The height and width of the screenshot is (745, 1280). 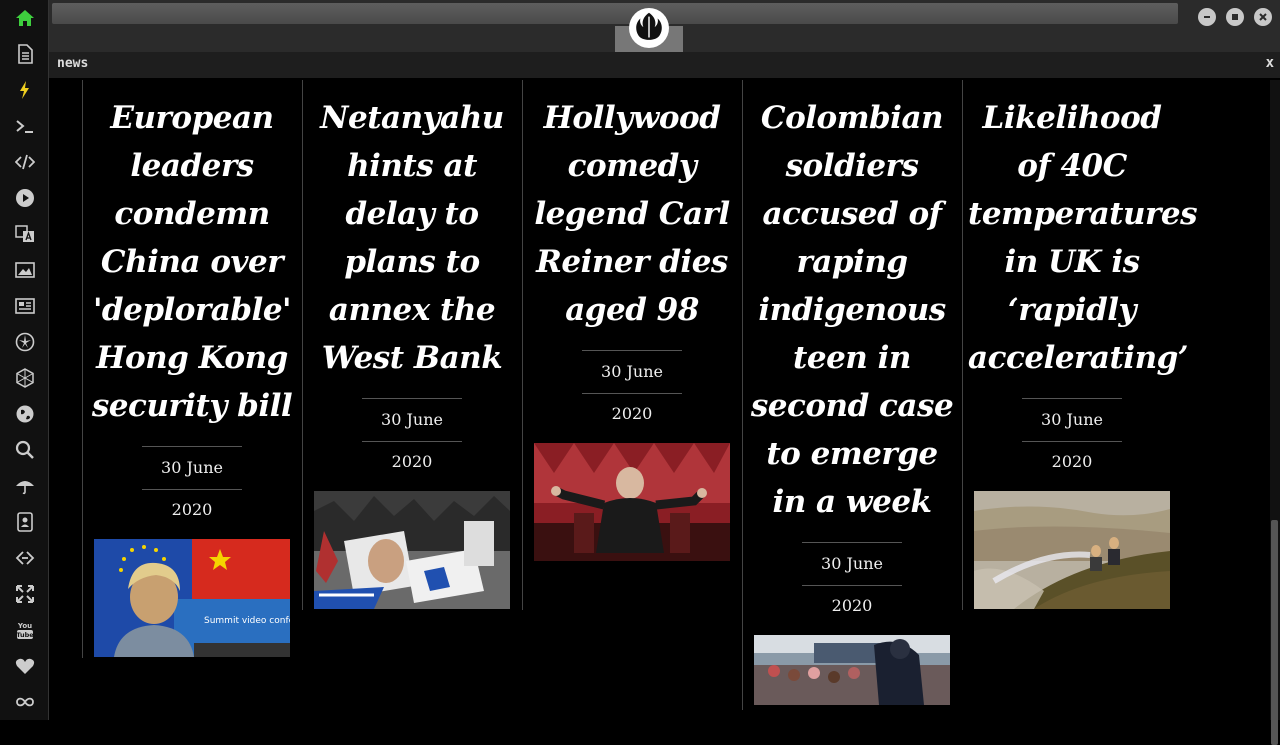 I want to click on rebel-icon, so click(x=25, y=342).